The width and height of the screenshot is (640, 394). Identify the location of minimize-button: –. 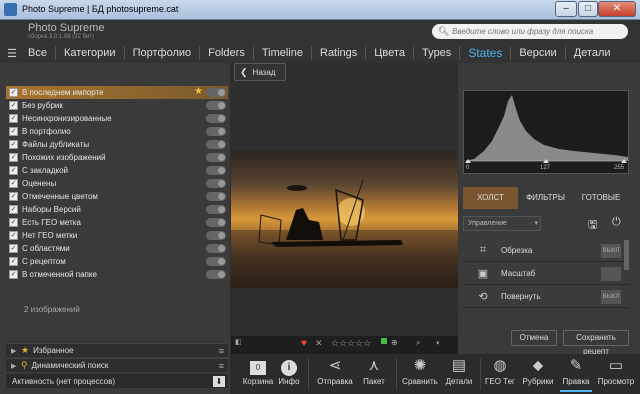
(566, 9).